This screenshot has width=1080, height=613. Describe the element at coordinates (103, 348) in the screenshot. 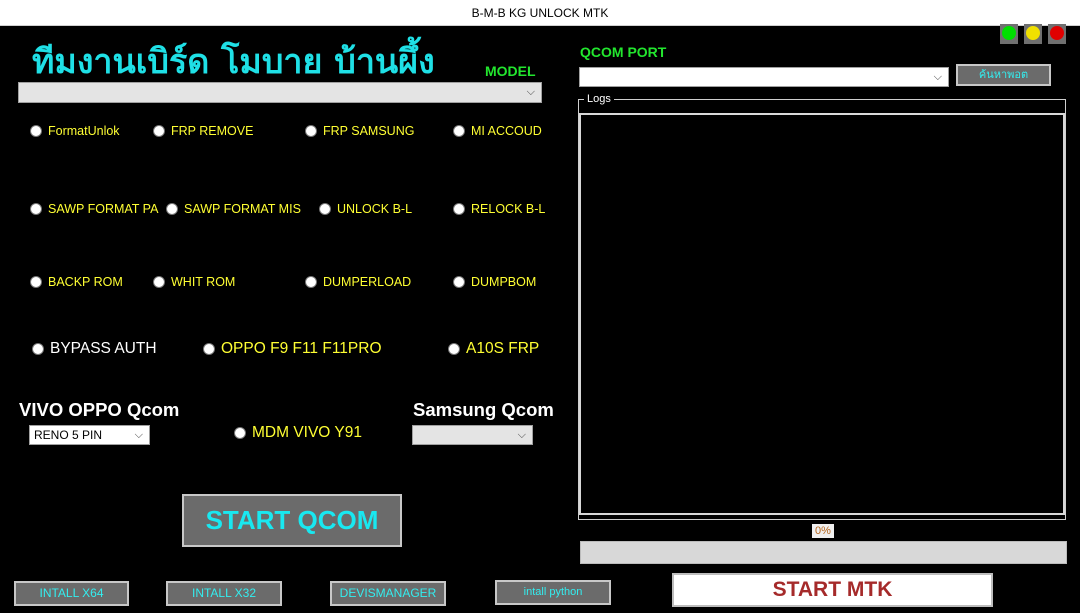

I see `radio-label: BYPASS AUTH` at that location.